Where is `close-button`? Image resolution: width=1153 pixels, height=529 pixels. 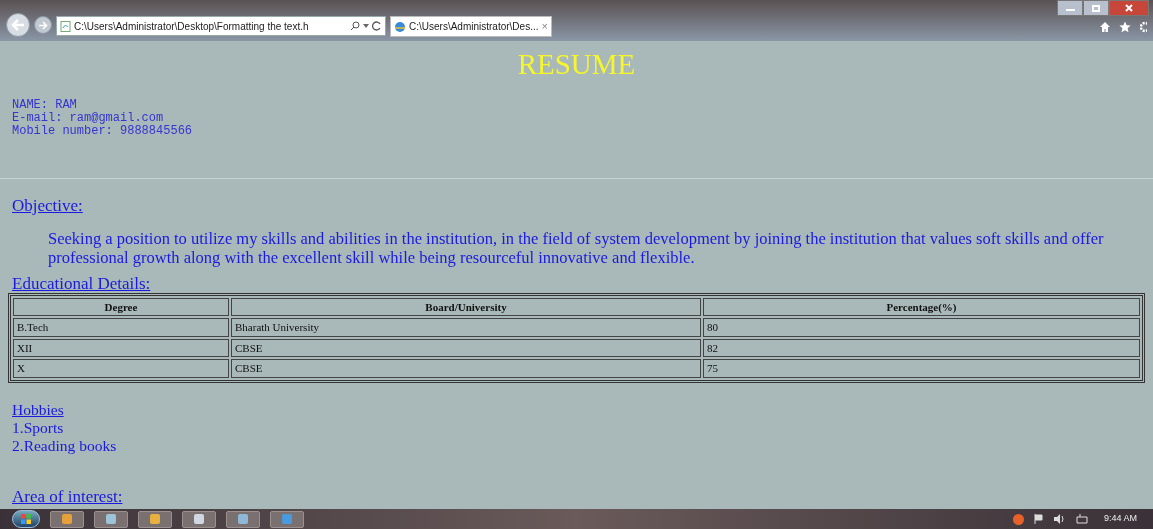
close-button is located at coordinates (1129, 8).